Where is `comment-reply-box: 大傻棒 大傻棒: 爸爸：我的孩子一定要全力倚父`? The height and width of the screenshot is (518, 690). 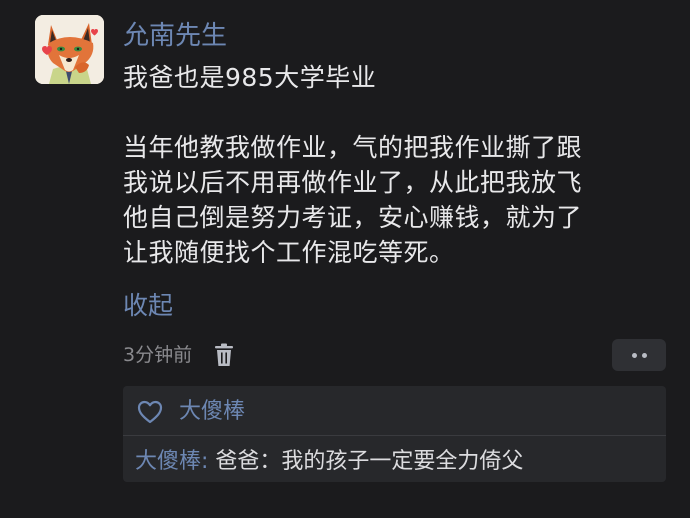
comment-reply-box: 大傻棒 大傻棒: 爸爸：我的孩子一定要全力倚父 is located at coordinates (394, 434).